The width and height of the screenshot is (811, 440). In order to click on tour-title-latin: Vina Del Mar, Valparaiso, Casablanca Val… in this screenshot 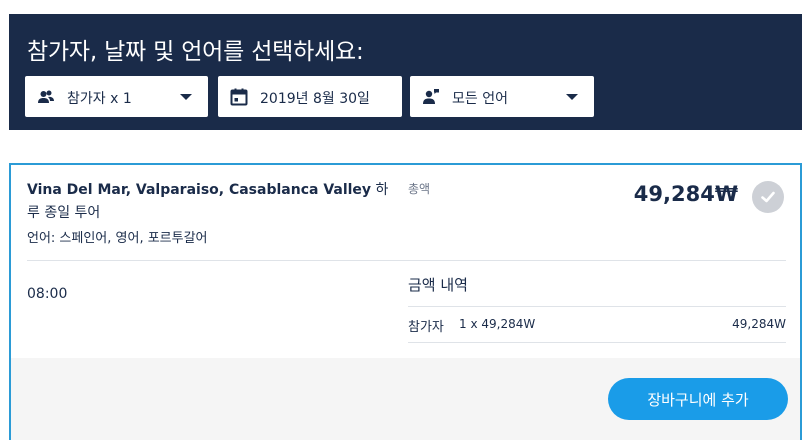, I will do `click(199, 190)`.